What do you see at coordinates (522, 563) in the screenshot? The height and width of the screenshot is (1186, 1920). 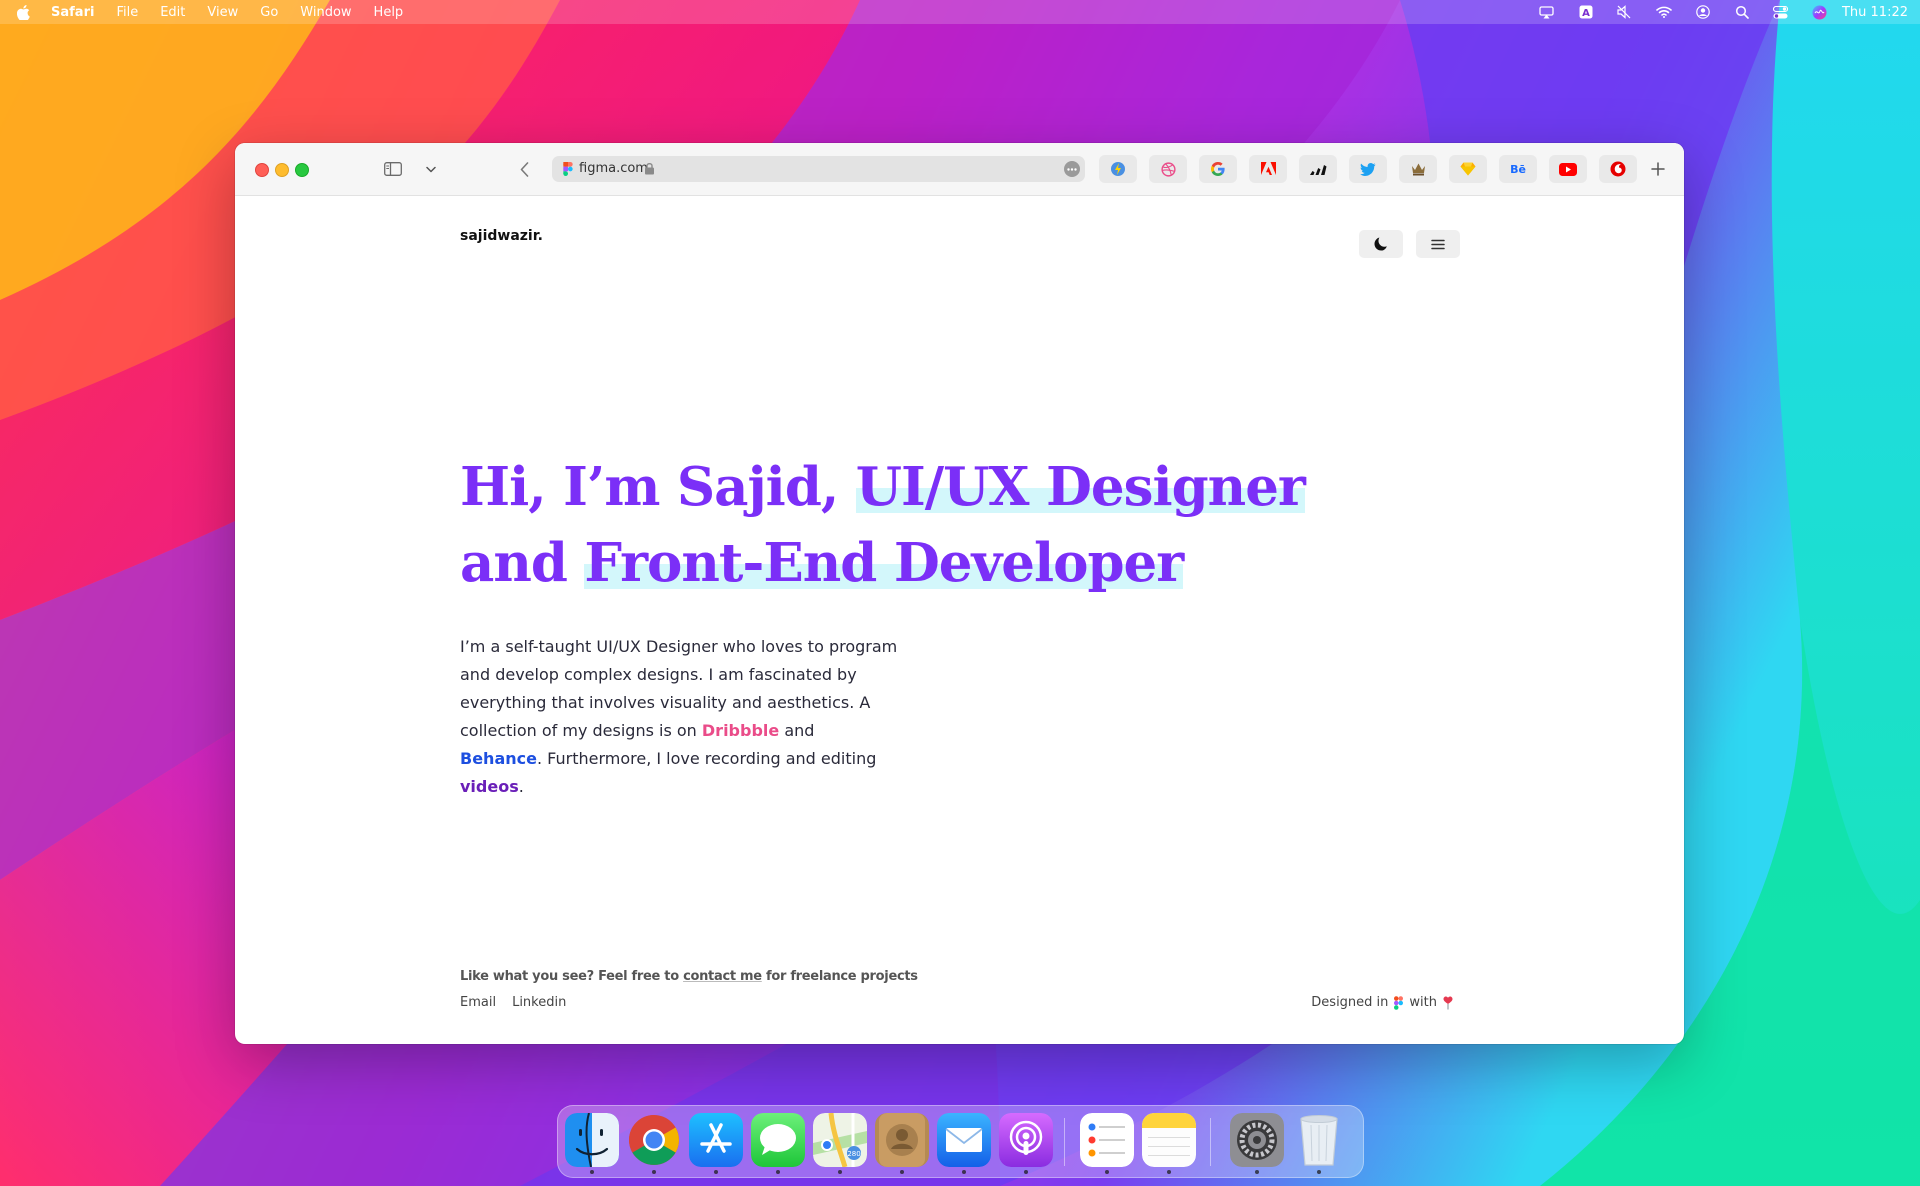 I see `headline-text: and` at bounding box center [522, 563].